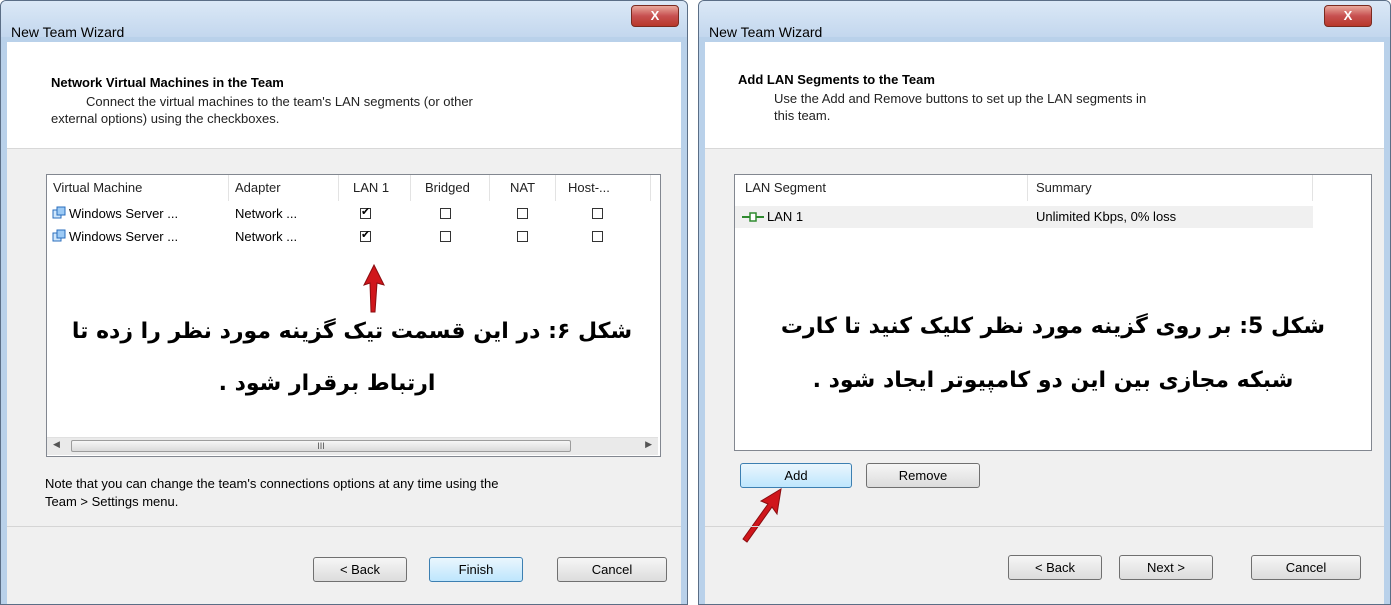  What do you see at coordinates (1044, 20) in the screenshot?
I see `right-title-bar: New Team Wizard X` at bounding box center [1044, 20].